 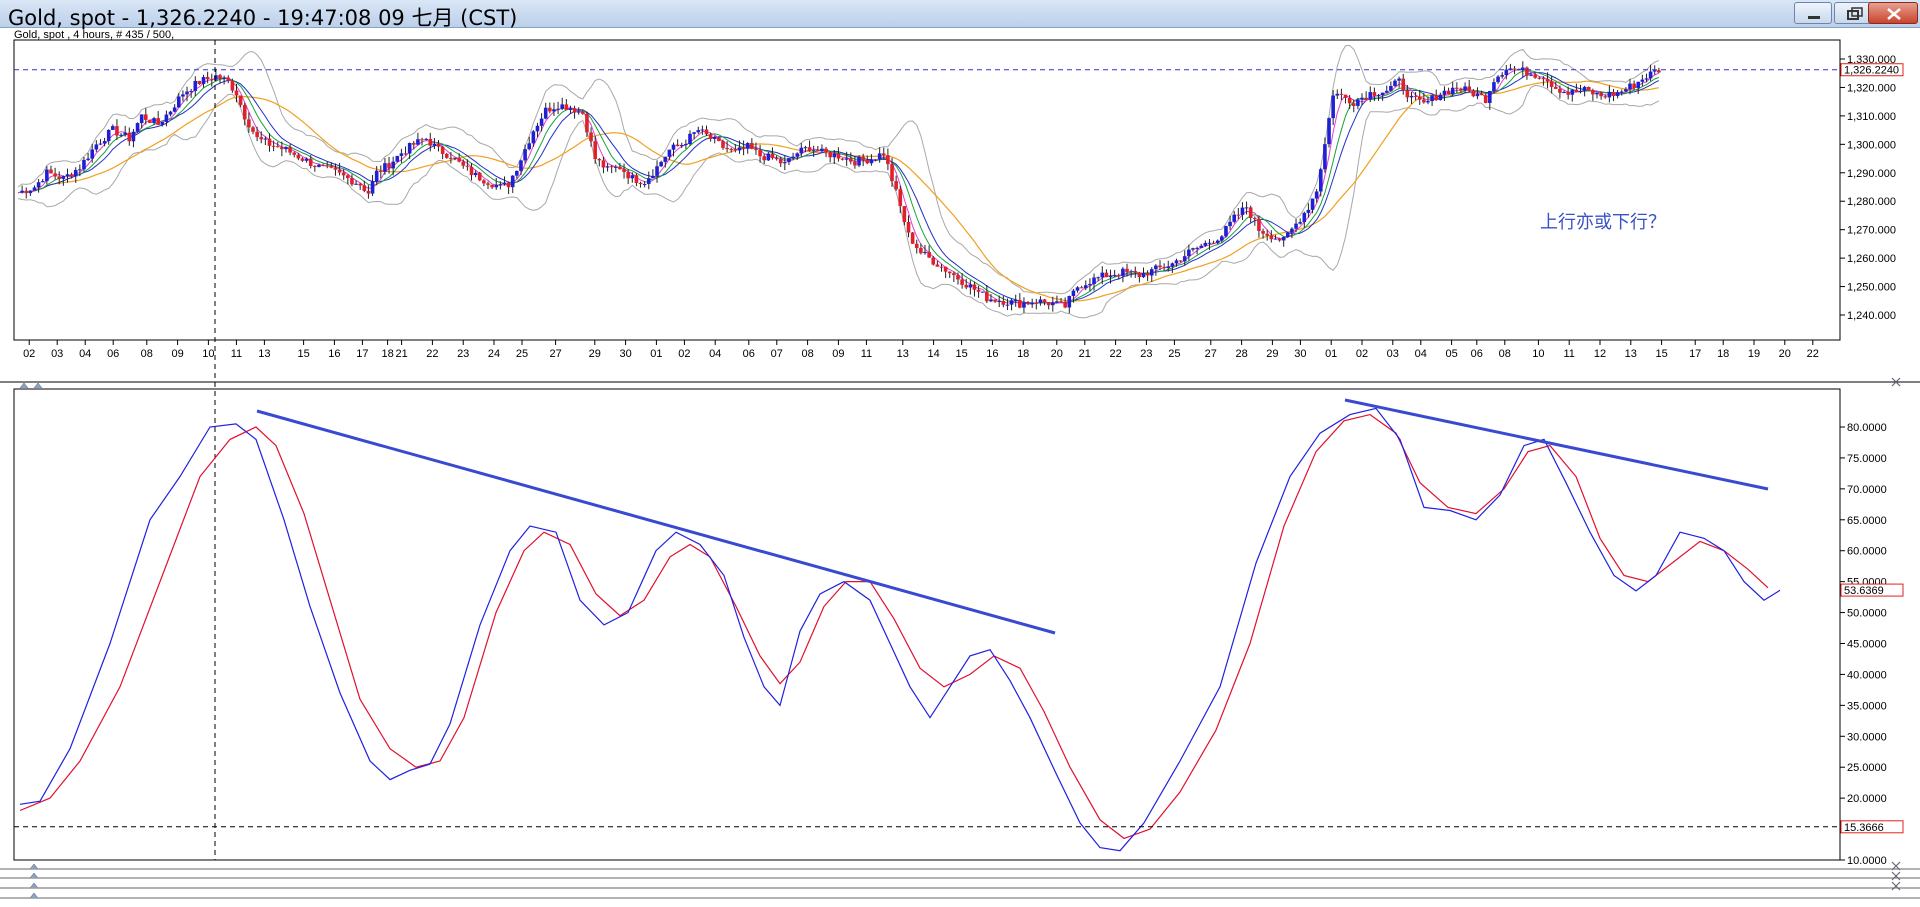 I want to click on time-tick-label: 06, so click(x=1477, y=354).